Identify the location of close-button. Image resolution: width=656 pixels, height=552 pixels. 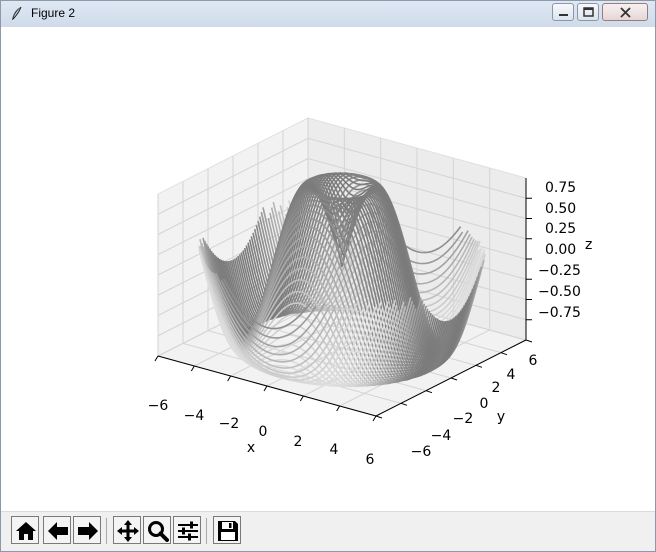
(625, 12).